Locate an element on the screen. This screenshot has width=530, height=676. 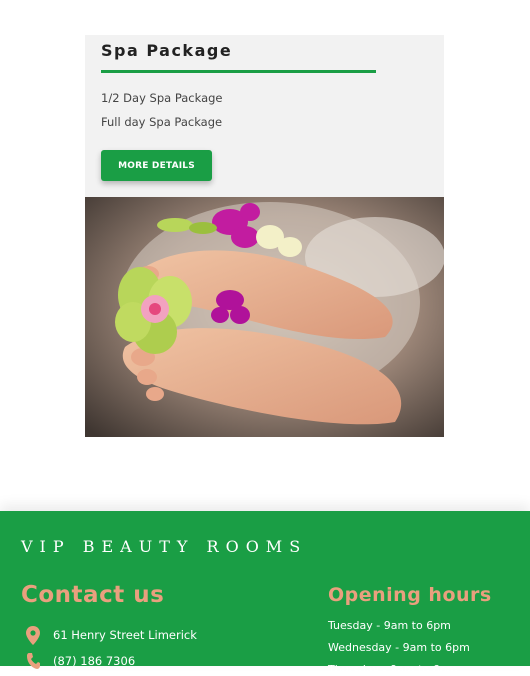
hours-line-tuesday: Tuesday - 9am to 6pm is located at coordinates (389, 625).